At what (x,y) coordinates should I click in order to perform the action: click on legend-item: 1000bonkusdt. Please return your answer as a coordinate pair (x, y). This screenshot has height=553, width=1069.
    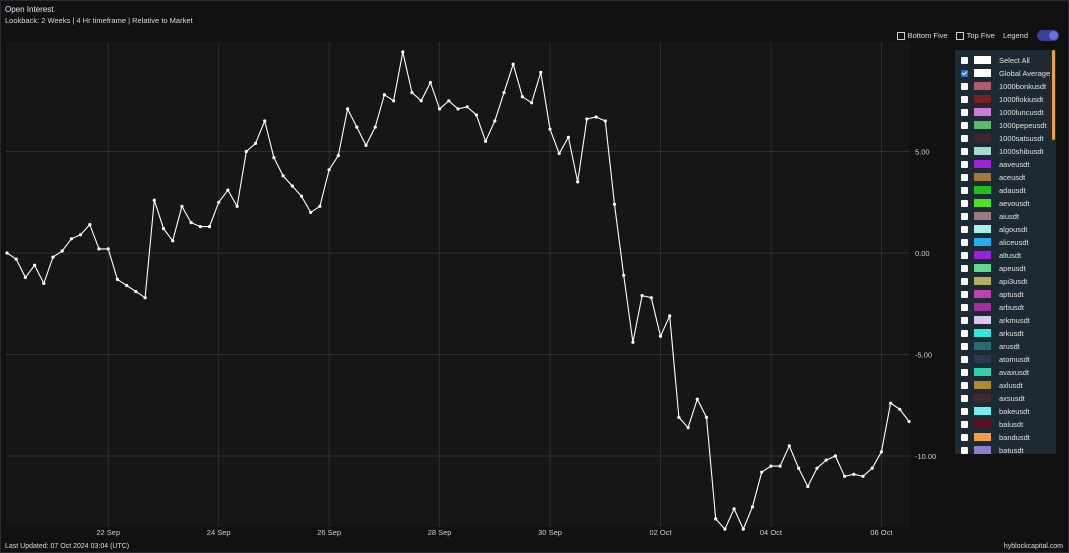
    Looking at the image, I should click on (1003, 86).